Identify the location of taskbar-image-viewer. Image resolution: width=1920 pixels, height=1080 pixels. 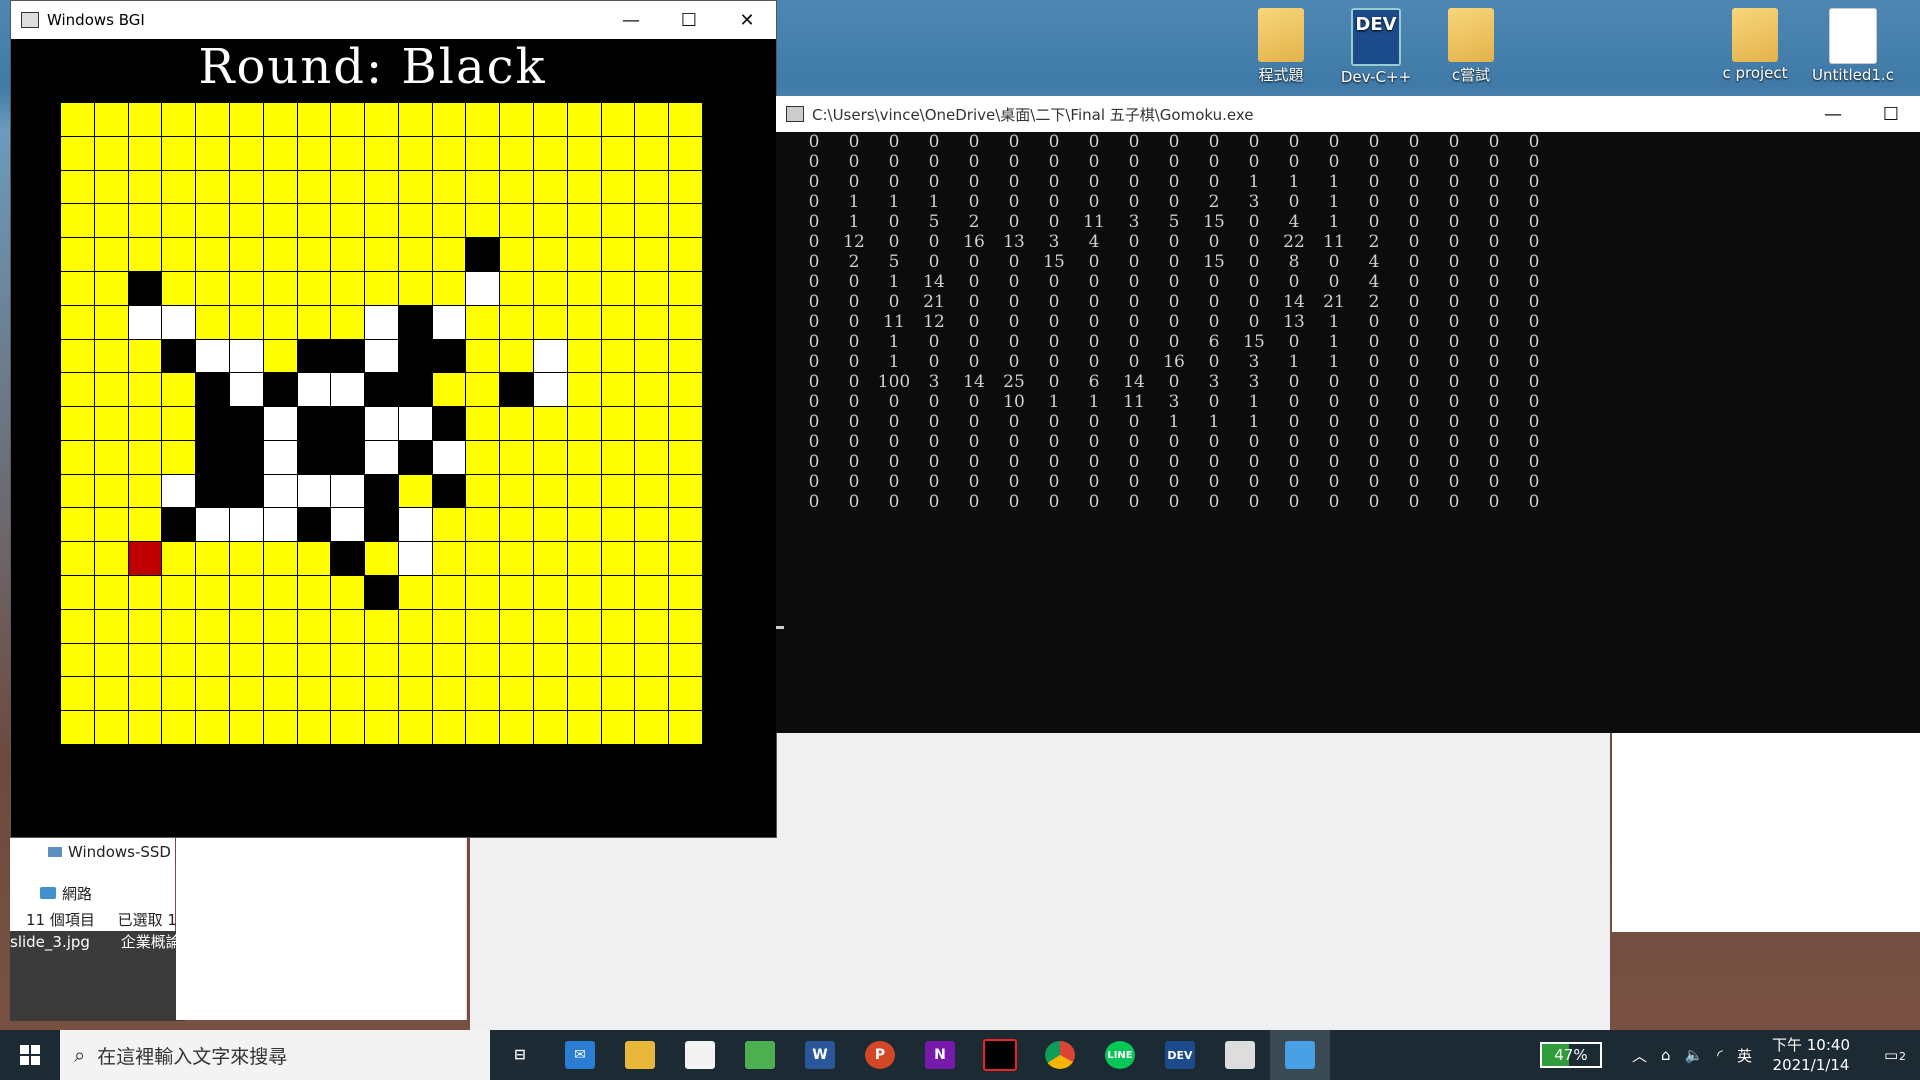
(760, 1055).